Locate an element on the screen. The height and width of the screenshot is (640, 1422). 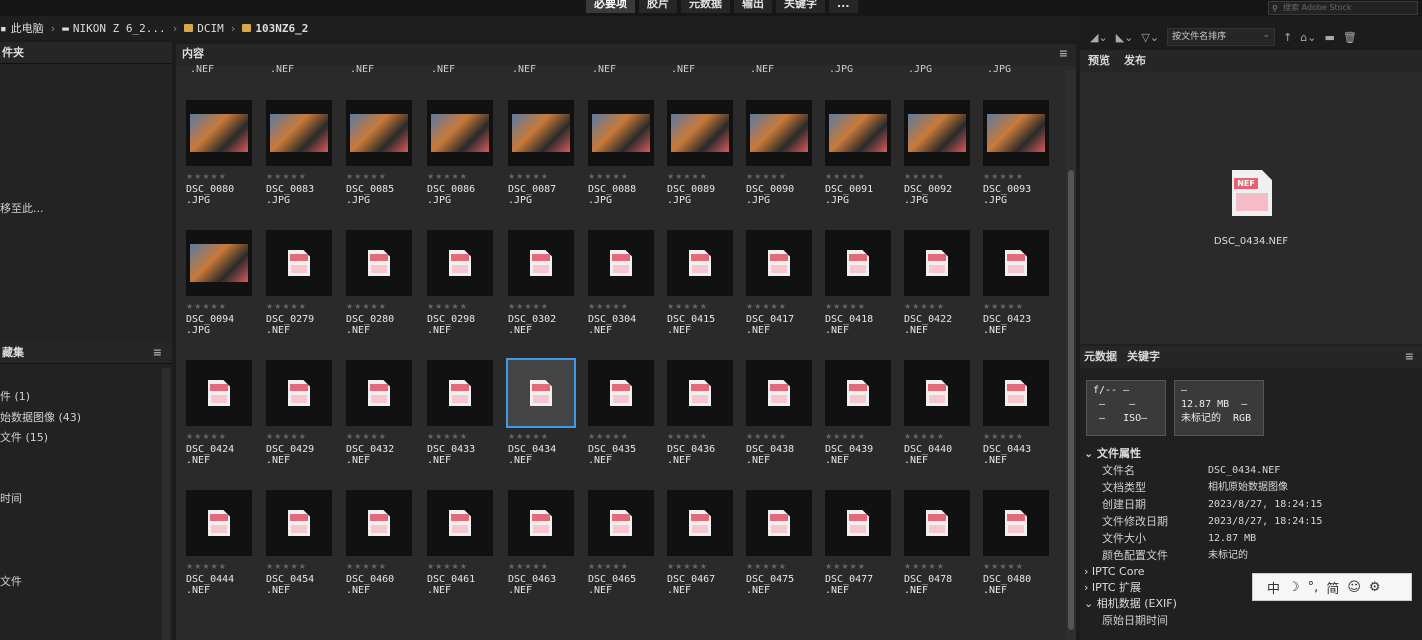
tab-preview: 预览 is located at coordinates (1099, 61).